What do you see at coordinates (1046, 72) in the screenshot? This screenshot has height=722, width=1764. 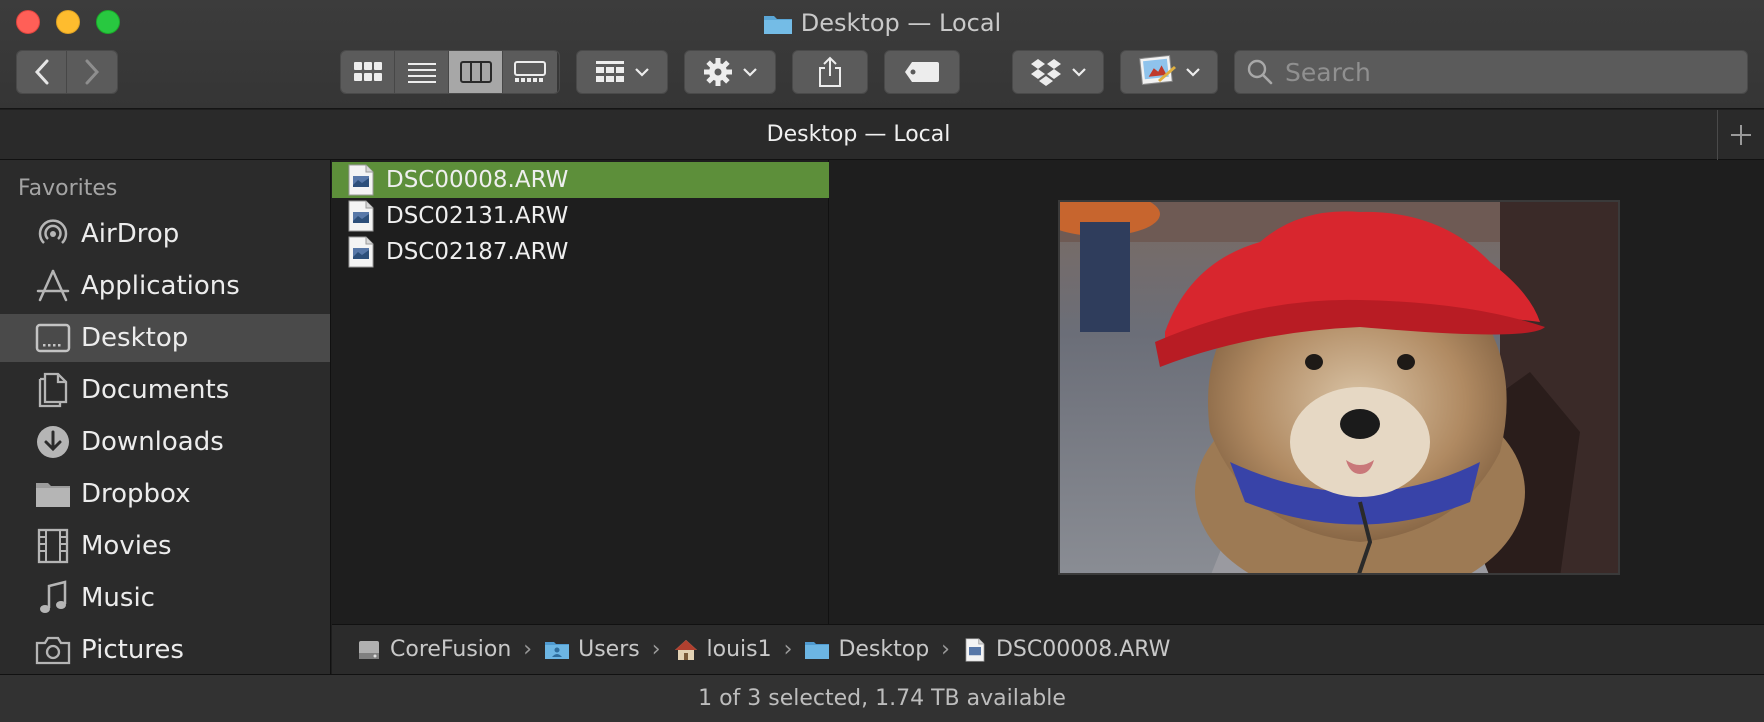 I see `dropbox-icon` at bounding box center [1046, 72].